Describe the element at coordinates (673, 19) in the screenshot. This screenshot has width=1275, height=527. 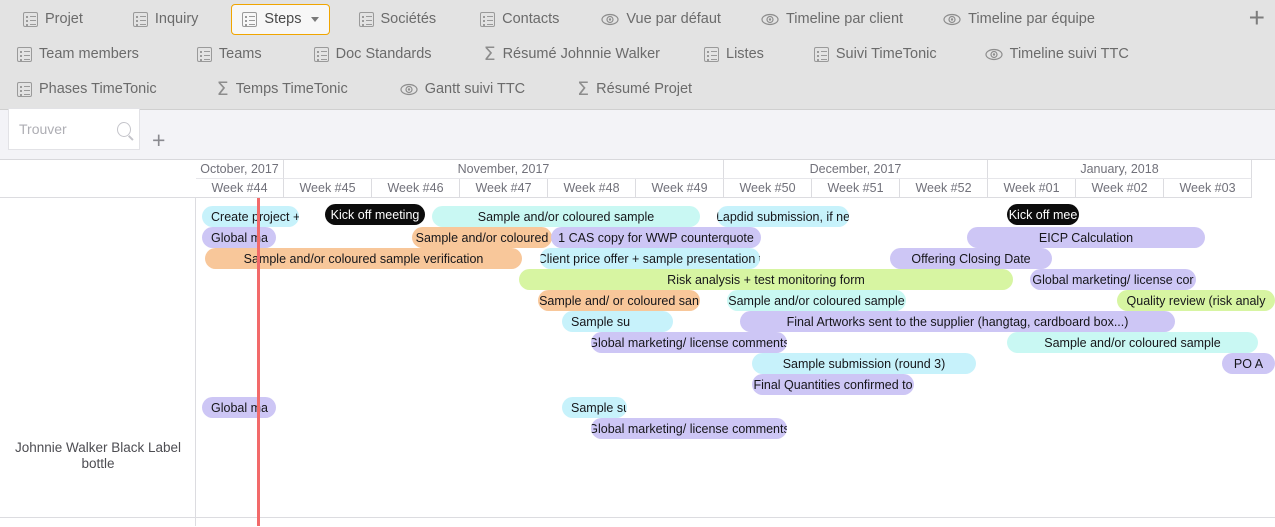
I see `nav-tab-label: Vue par défaut` at that location.